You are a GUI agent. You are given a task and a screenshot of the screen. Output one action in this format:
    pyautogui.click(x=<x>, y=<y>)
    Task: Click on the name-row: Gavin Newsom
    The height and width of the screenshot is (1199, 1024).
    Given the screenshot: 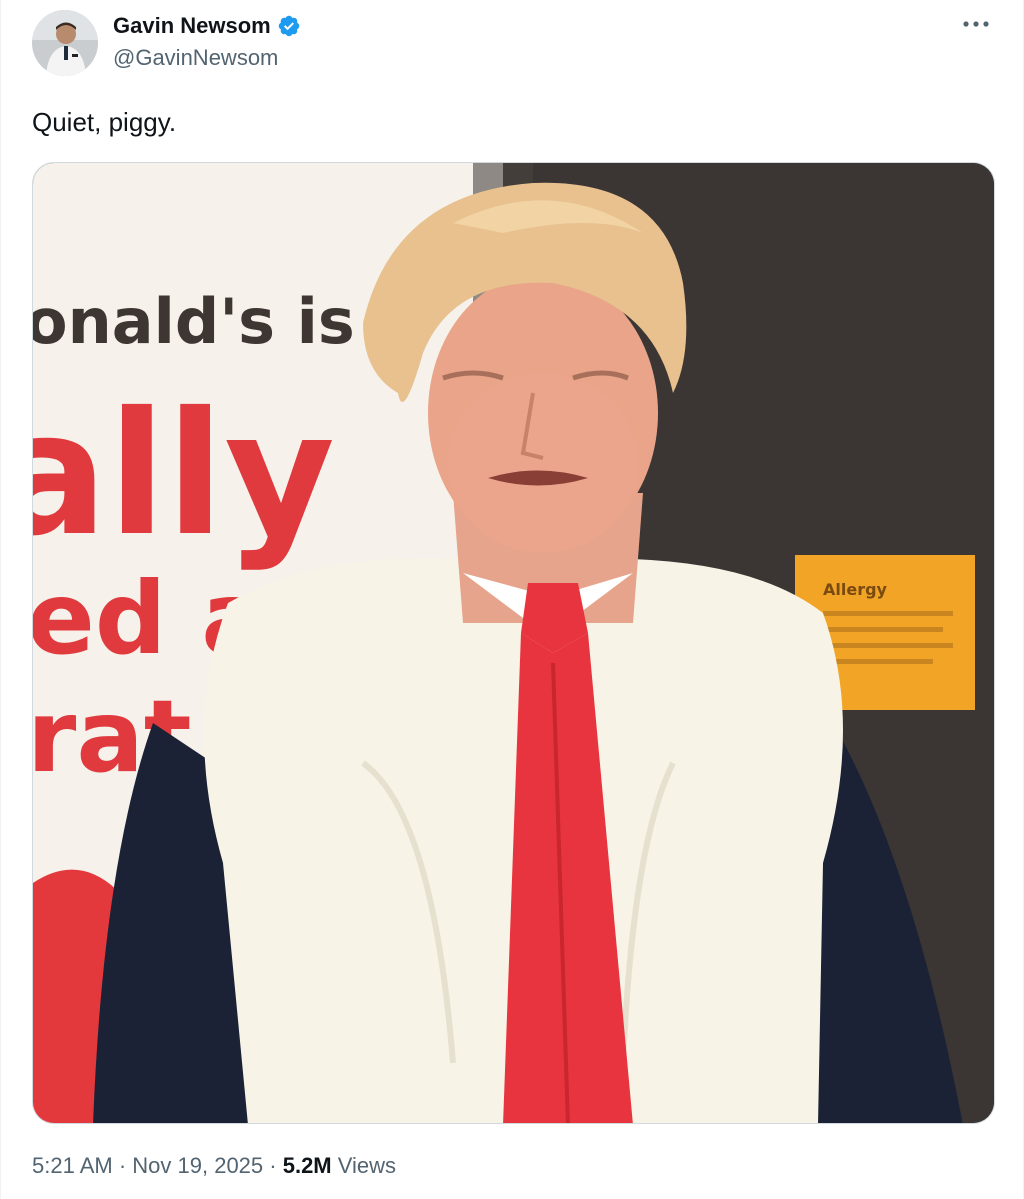 What is the action you would take?
    pyautogui.click(x=207, y=26)
    